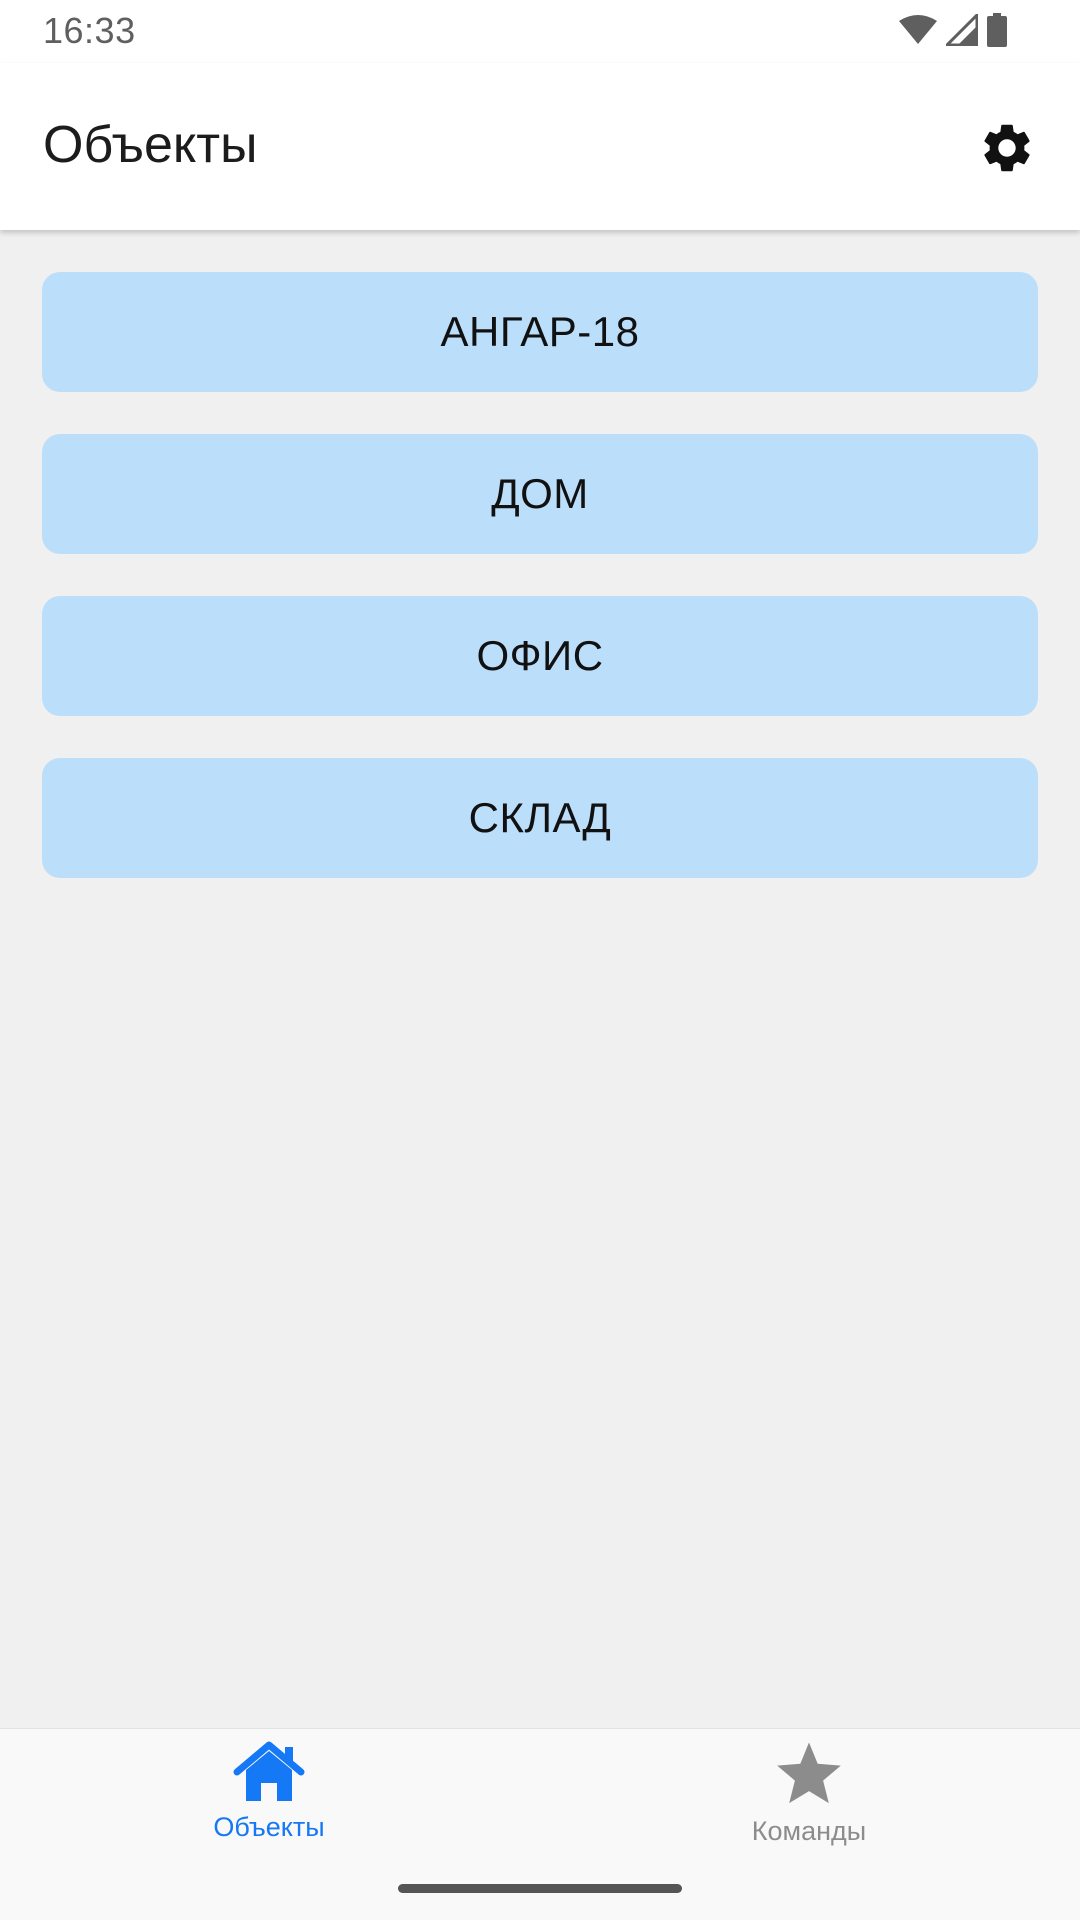  I want to click on object-item-label: ДОМ, so click(540, 493).